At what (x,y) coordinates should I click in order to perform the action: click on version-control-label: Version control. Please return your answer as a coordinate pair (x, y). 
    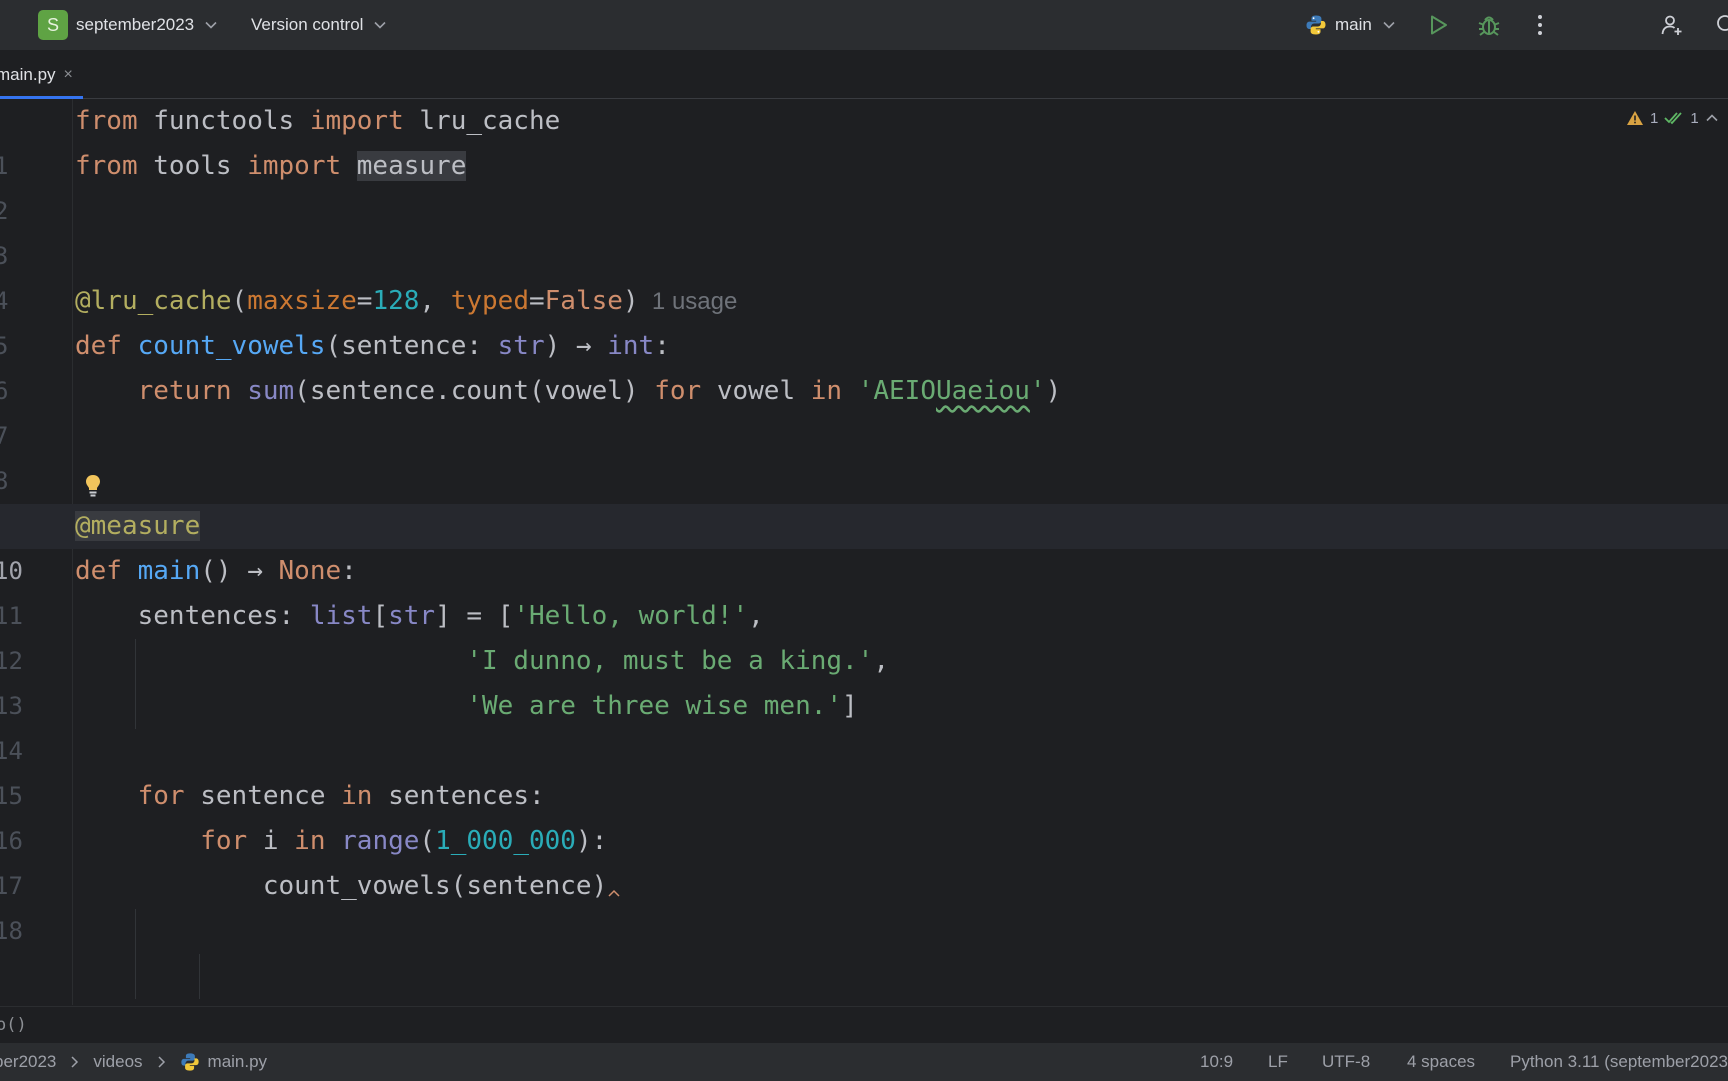
    Looking at the image, I should click on (307, 24).